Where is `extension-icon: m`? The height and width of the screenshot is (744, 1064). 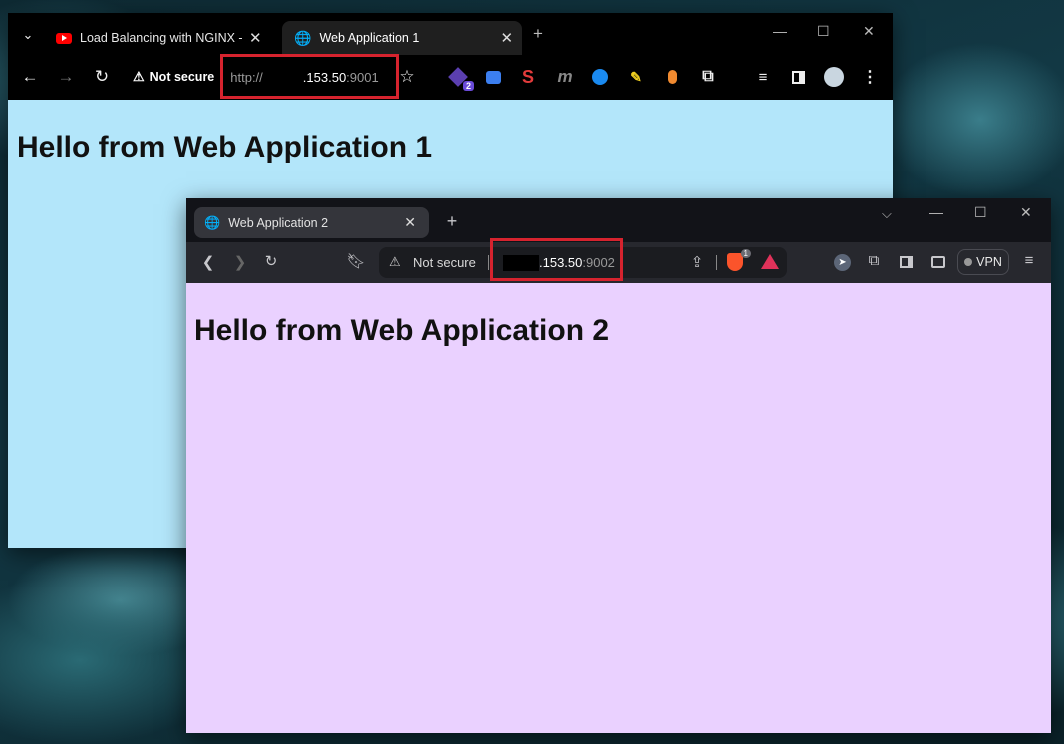
extension-icon: m is located at coordinates (565, 77).